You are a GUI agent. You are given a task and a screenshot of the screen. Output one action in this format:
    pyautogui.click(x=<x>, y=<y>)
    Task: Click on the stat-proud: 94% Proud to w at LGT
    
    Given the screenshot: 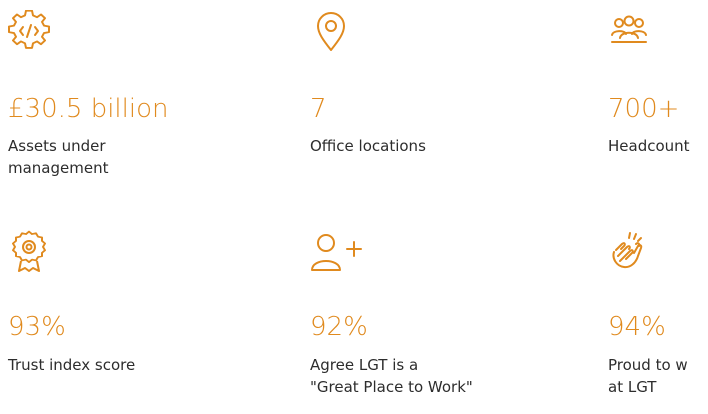 What is the action you would take?
    pyautogui.click(x=658, y=313)
    